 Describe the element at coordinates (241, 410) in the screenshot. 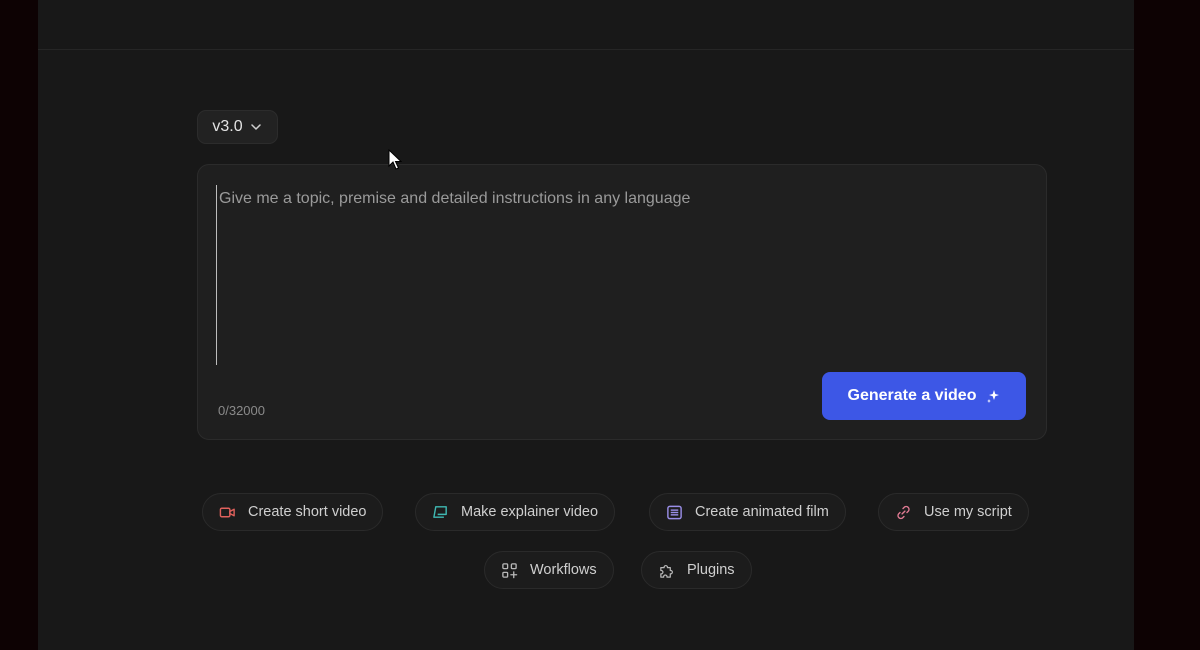

I see `character-counter: 0/32000` at that location.